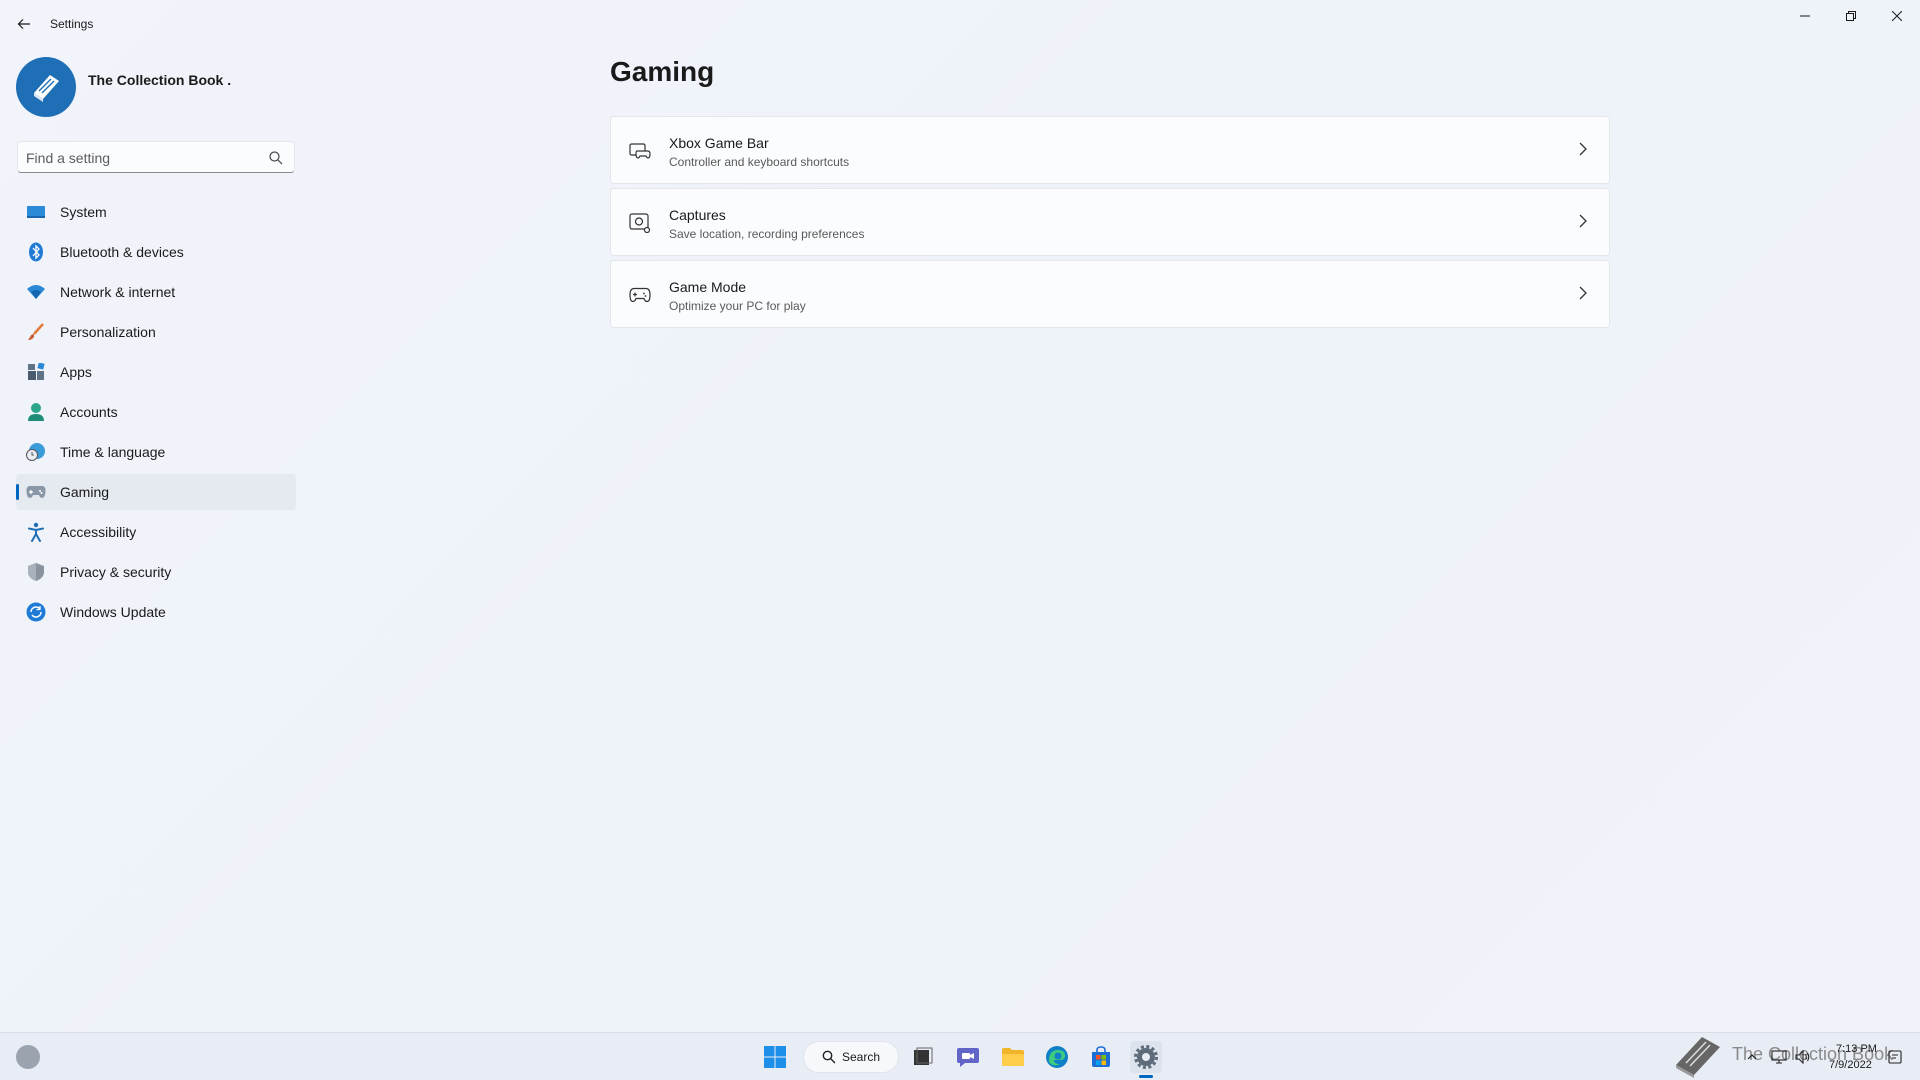 This screenshot has width=1920, height=1080. I want to click on task-view-button, so click(923, 1057).